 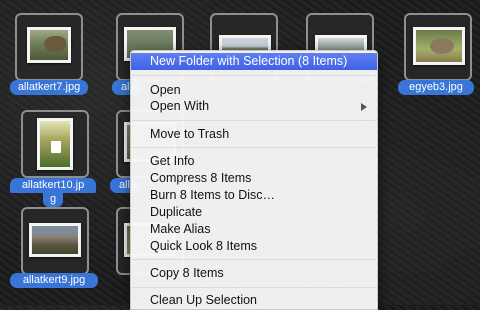 What do you see at coordinates (436, 87) in the screenshot?
I see `file-label-egyeb3: egyeb3.jpg` at bounding box center [436, 87].